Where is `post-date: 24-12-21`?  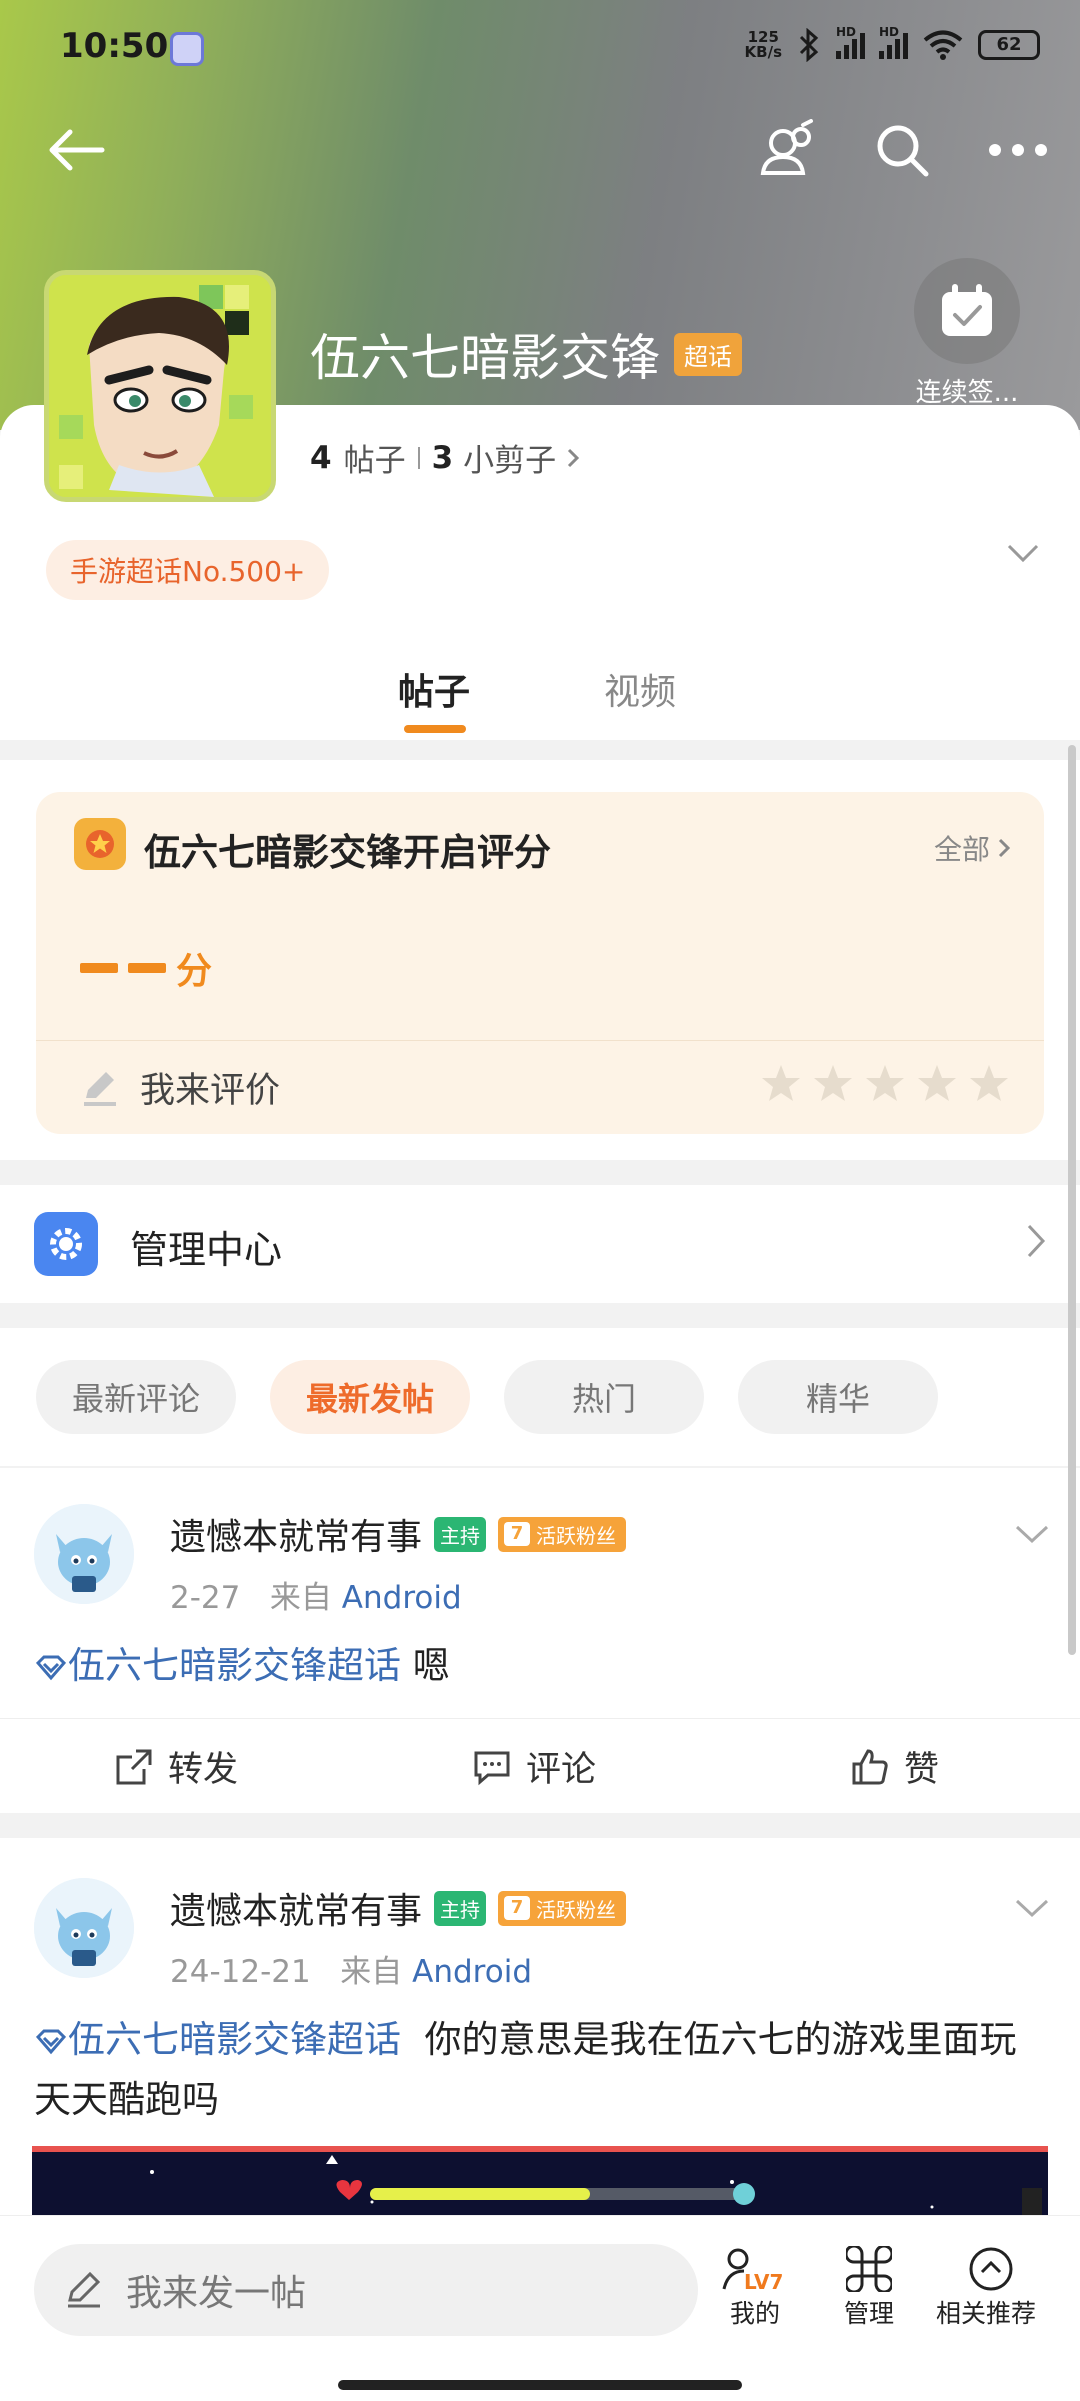 post-date: 24-12-21 is located at coordinates (240, 1972).